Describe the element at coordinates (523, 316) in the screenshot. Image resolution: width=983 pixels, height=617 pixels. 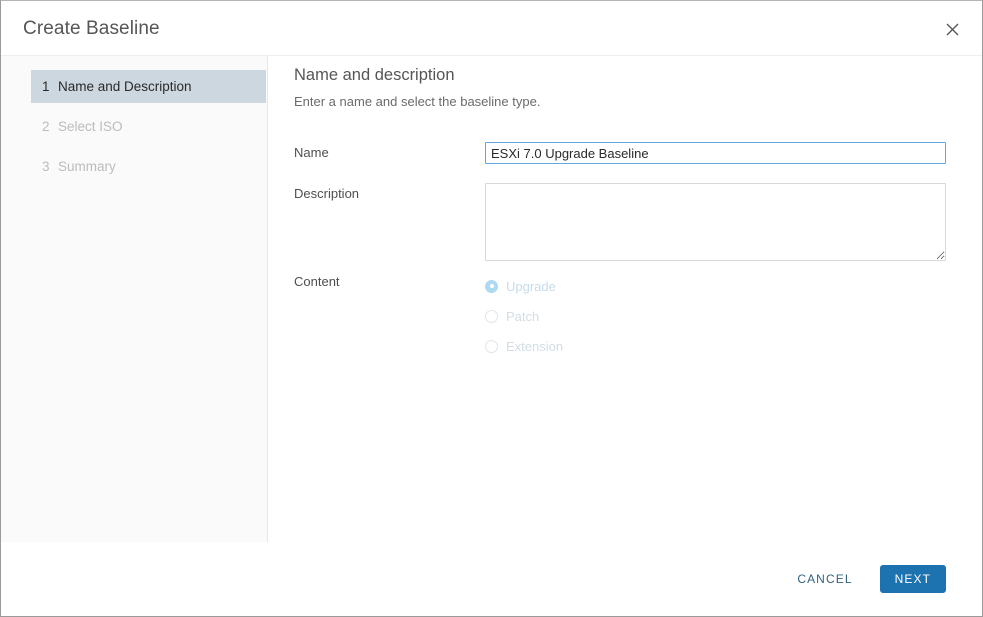
I see `radio-label: Patch` at that location.